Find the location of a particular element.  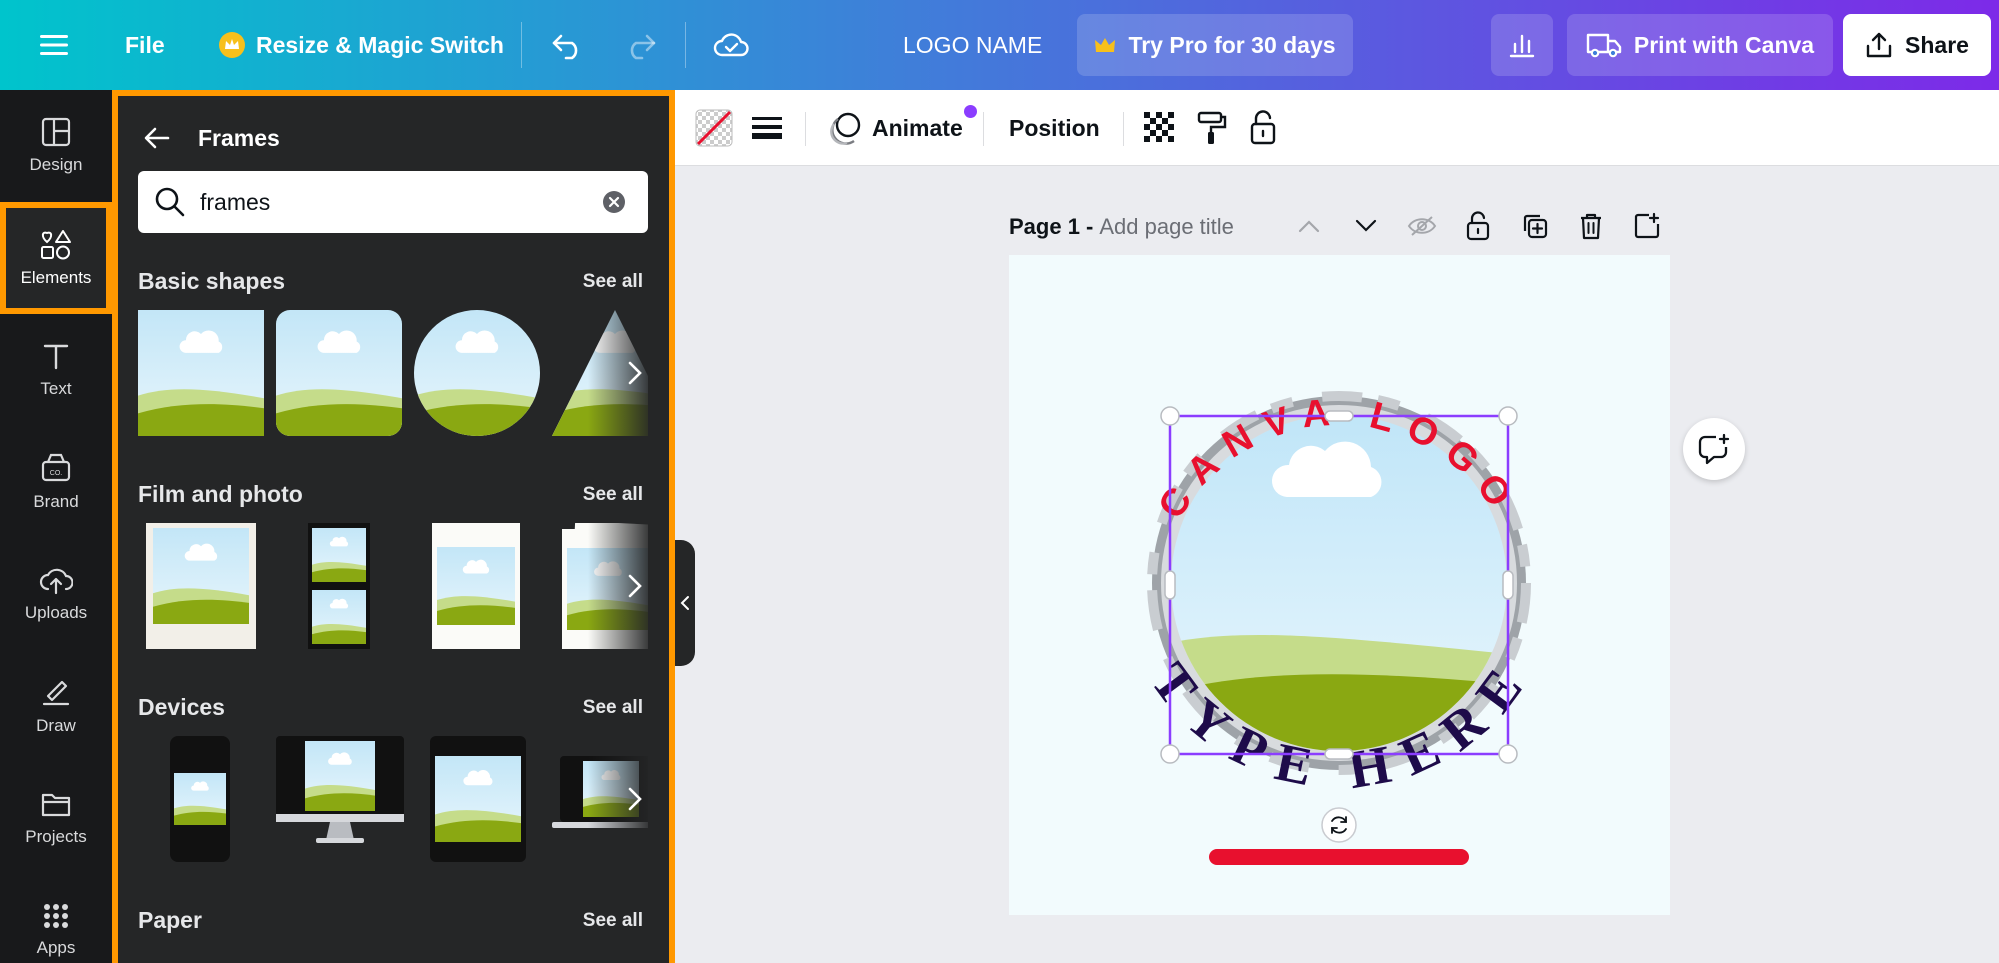

svg-text: CO. is located at coordinates (56, 473).